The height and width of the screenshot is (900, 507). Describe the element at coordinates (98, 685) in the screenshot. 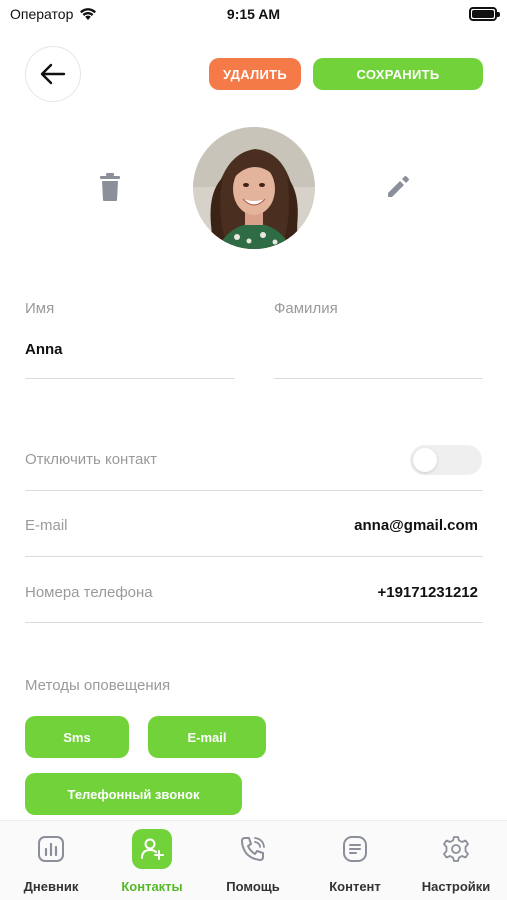

I see `notification-methods-label: Методы оповещения` at that location.